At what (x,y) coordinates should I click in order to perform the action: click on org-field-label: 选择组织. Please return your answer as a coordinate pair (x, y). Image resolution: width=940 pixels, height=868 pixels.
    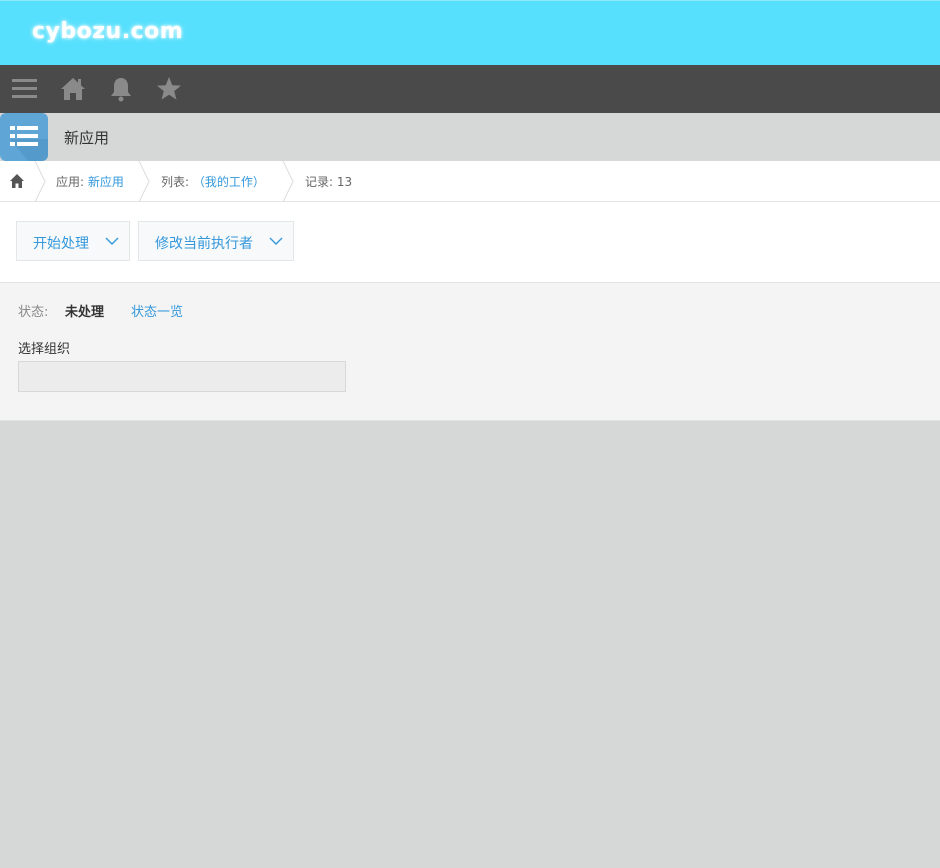
    Looking at the image, I should click on (44, 349).